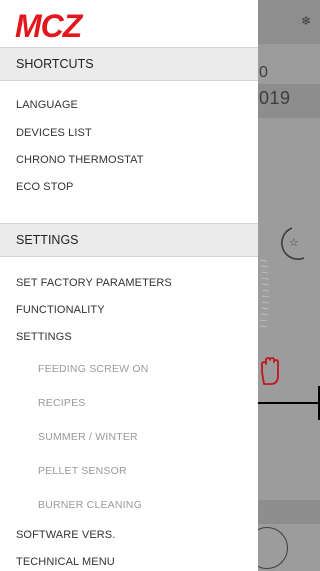 This screenshot has height=571, width=320. What do you see at coordinates (60, 310) in the screenshot?
I see `menu-item-functionality: FUNCTIONALITY` at bounding box center [60, 310].